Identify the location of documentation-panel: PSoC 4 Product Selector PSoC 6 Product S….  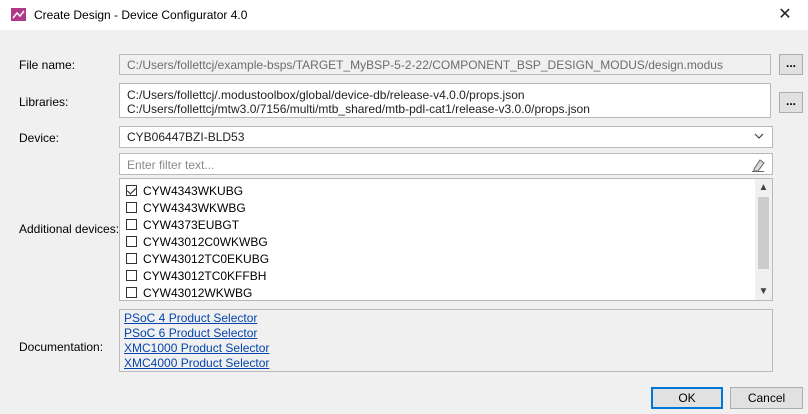
(446, 340).